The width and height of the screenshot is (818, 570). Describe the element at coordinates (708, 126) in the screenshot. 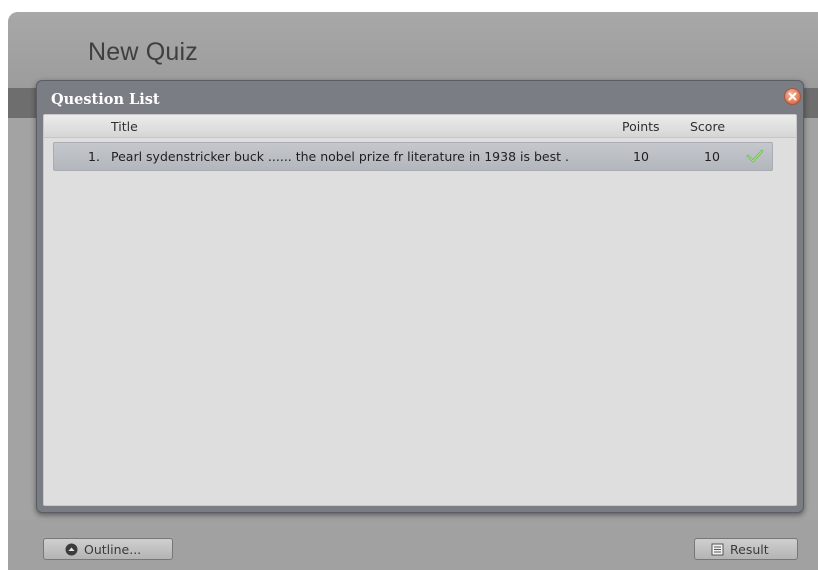

I see `column-header-score: Score` at that location.